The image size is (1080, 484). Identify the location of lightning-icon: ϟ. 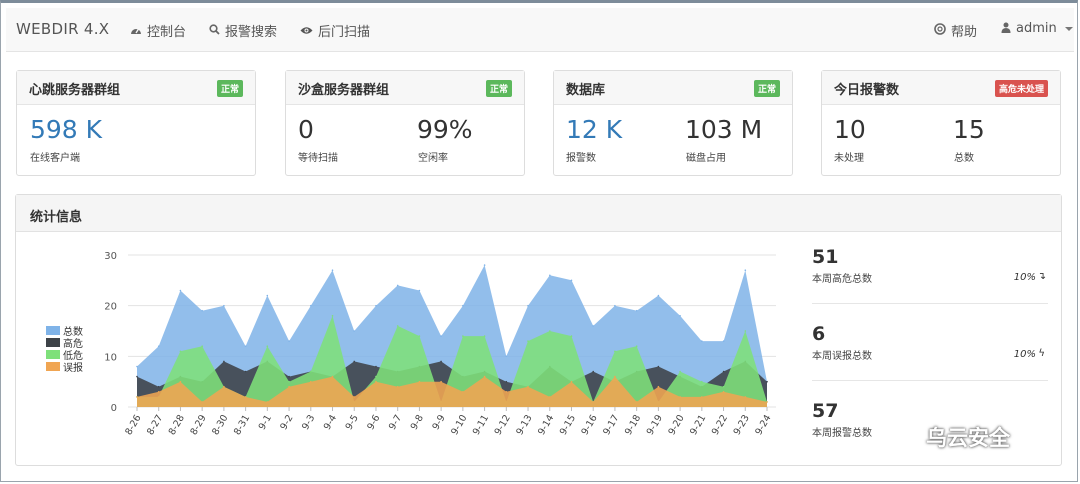
(1041, 353).